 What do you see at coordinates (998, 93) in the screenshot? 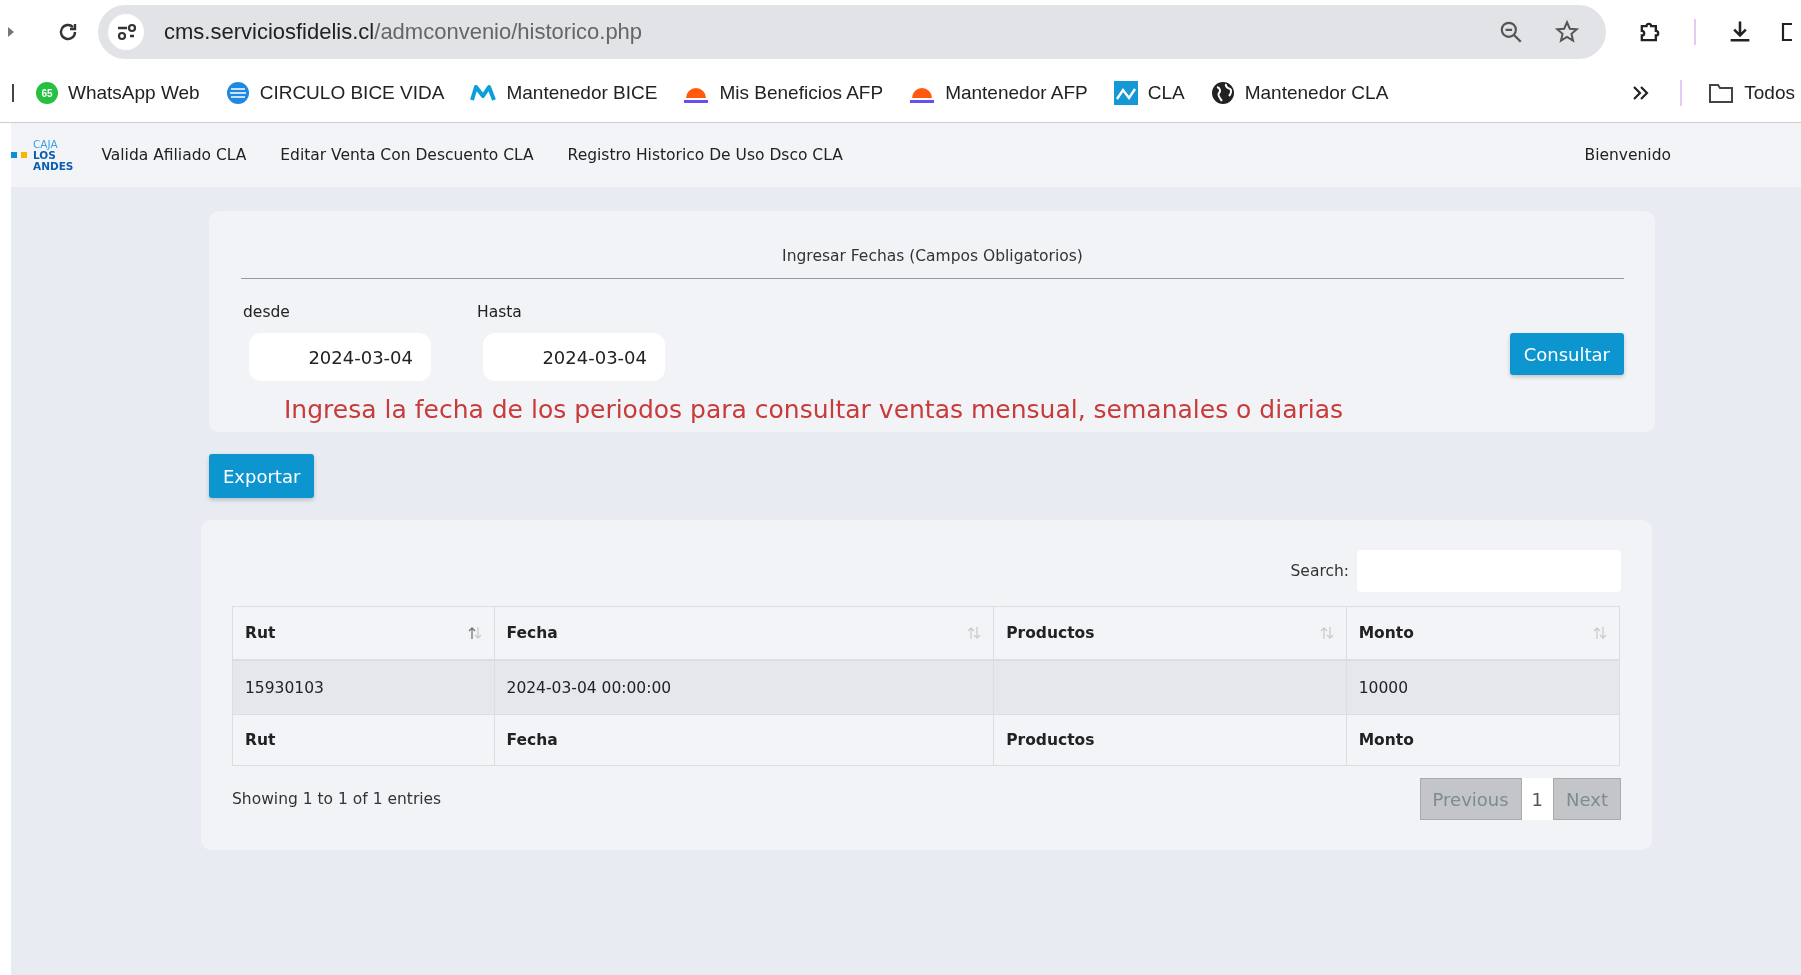
I see `bookmark: Mantenedor AFP` at bounding box center [998, 93].